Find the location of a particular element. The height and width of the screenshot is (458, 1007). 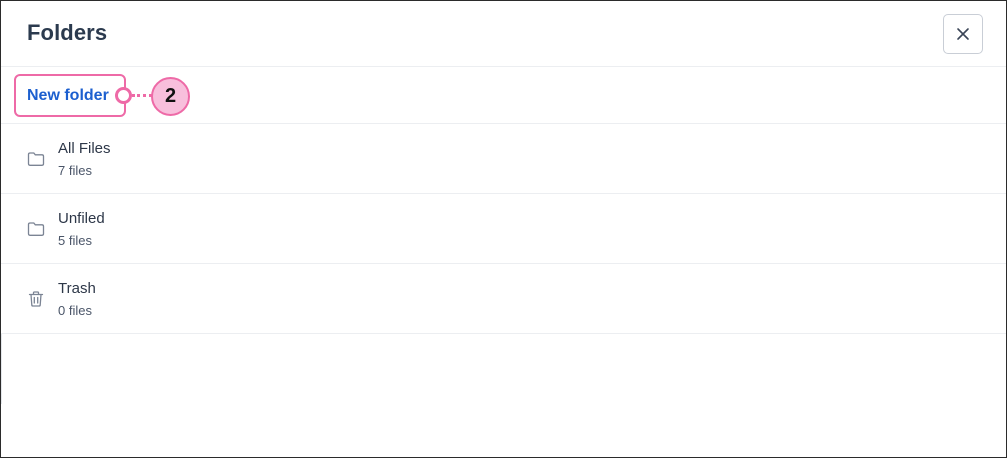

folder-name: All Files is located at coordinates (84, 148).